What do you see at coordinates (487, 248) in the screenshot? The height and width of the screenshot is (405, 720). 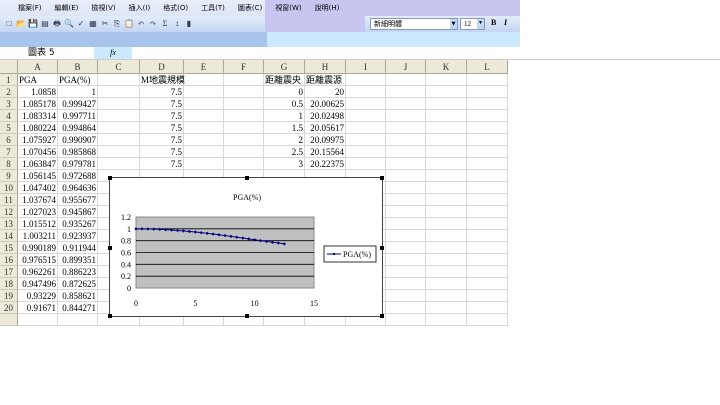 I see `cell-L15` at bounding box center [487, 248].